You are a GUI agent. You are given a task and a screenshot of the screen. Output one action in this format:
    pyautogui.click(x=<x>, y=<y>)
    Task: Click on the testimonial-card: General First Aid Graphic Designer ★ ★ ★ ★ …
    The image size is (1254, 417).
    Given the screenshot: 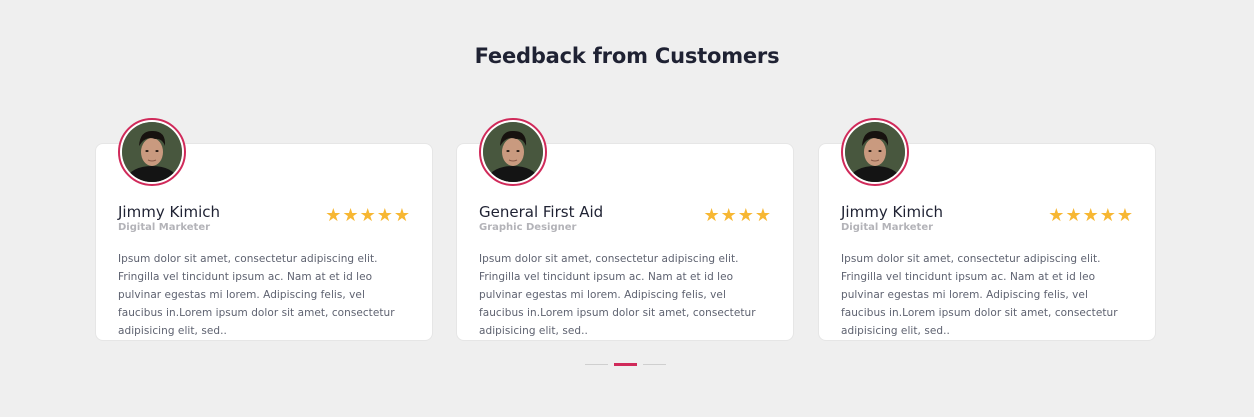 What is the action you would take?
    pyautogui.click(x=625, y=229)
    